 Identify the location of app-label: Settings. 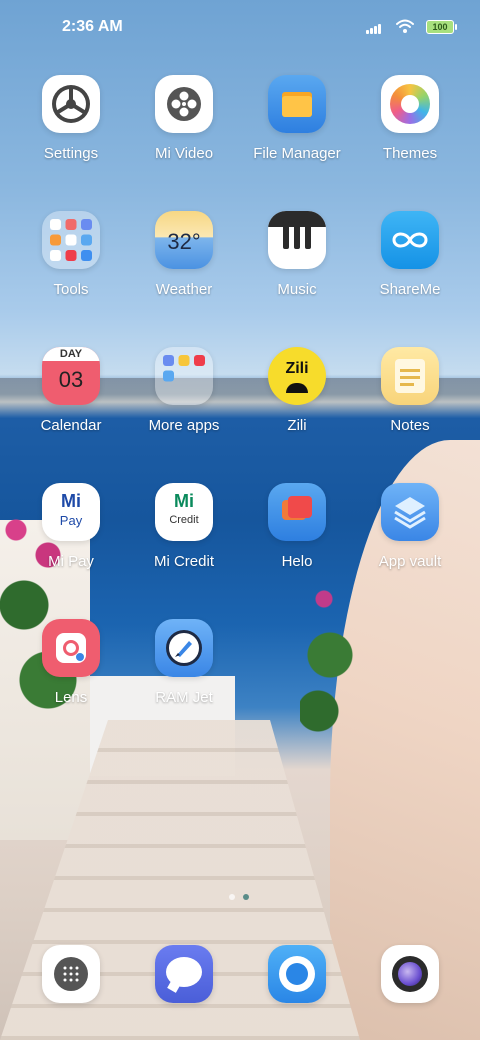
(71, 153).